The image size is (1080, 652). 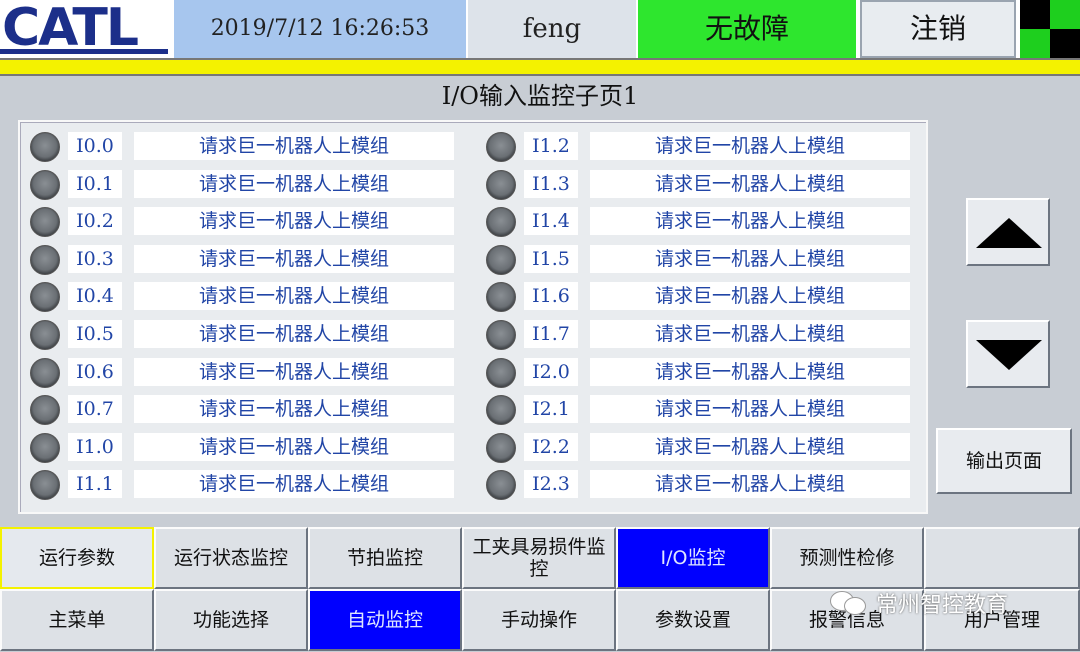 I want to click on io-address: I1.5, so click(x=551, y=258).